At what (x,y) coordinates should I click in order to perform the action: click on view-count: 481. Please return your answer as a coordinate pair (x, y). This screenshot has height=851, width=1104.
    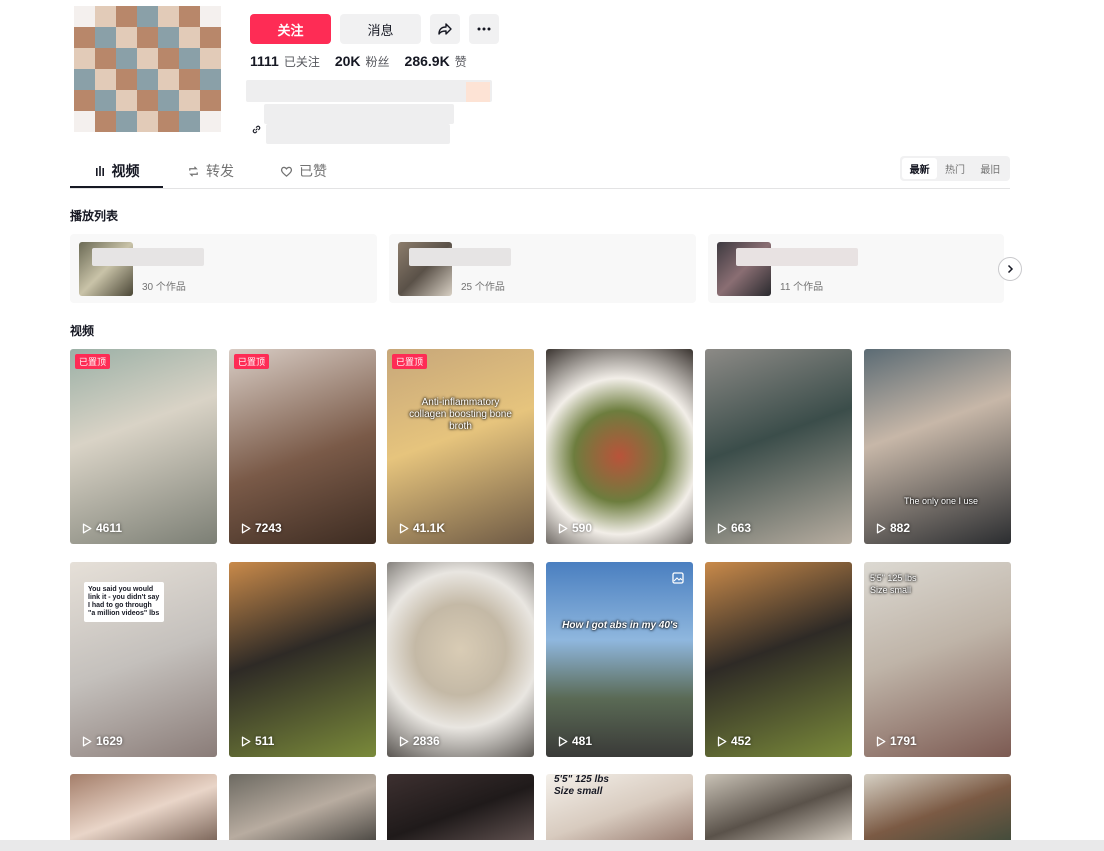
    Looking at the image, I should click on (575, 741).